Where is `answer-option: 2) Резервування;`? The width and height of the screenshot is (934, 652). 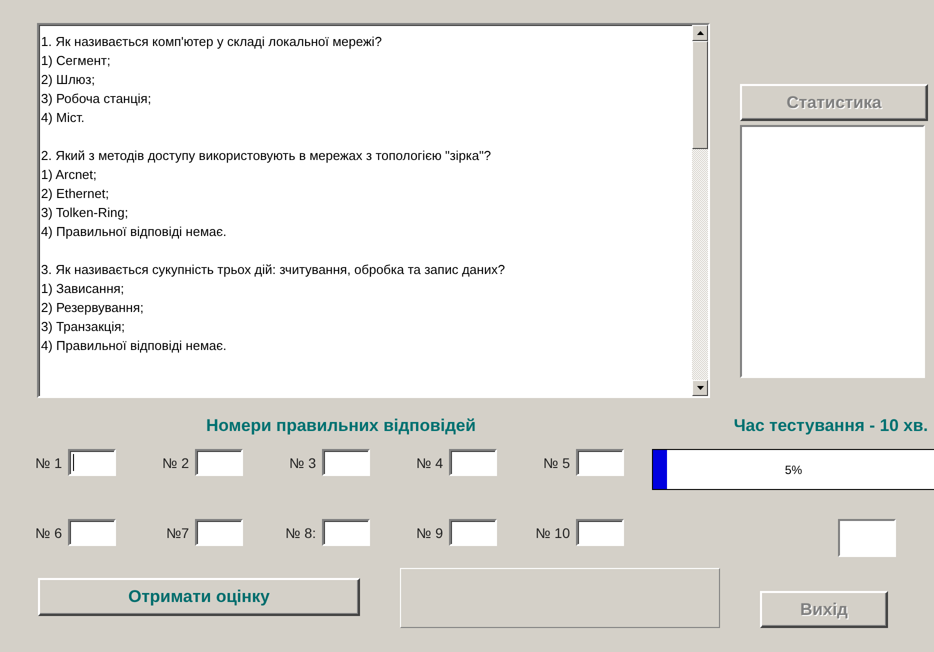
answer-option: 2) Резервування; is located at coordinates (366, 307).